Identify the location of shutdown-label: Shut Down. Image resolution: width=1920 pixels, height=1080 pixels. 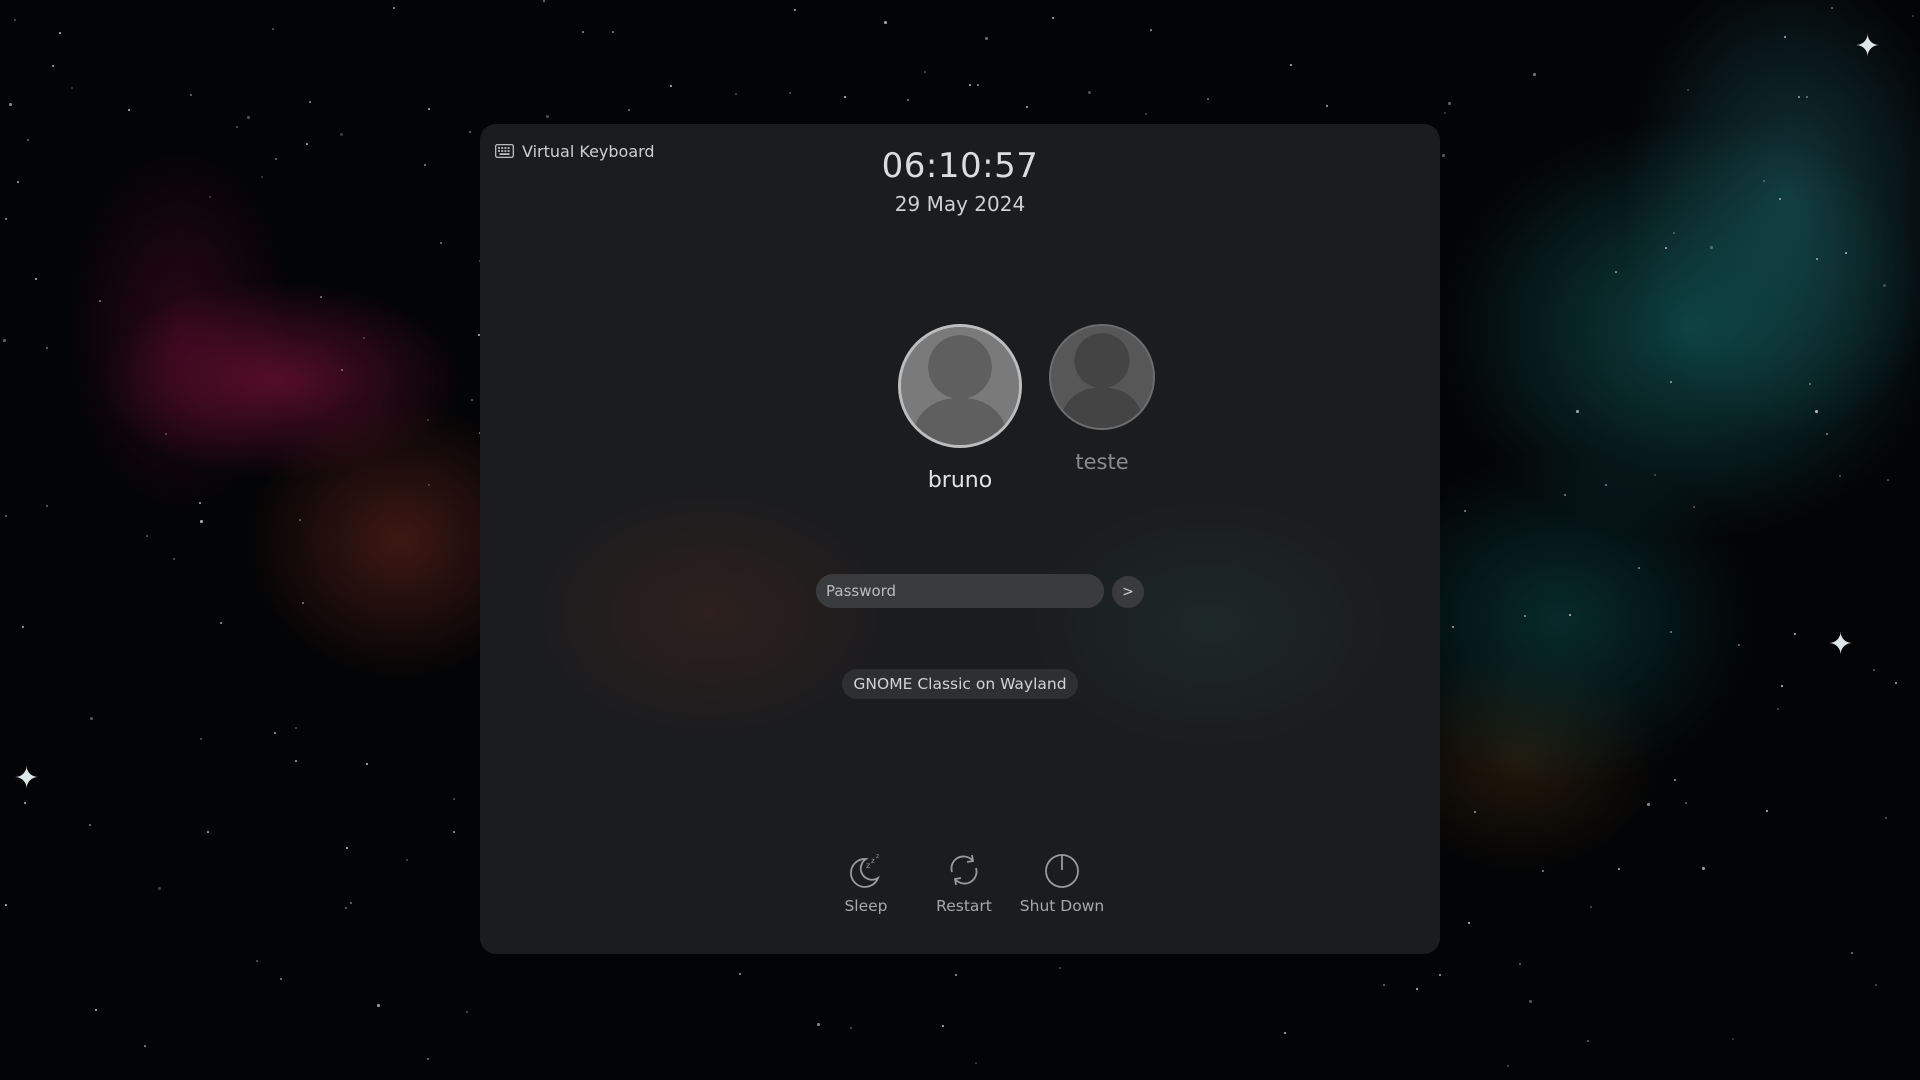
(1062, 906).